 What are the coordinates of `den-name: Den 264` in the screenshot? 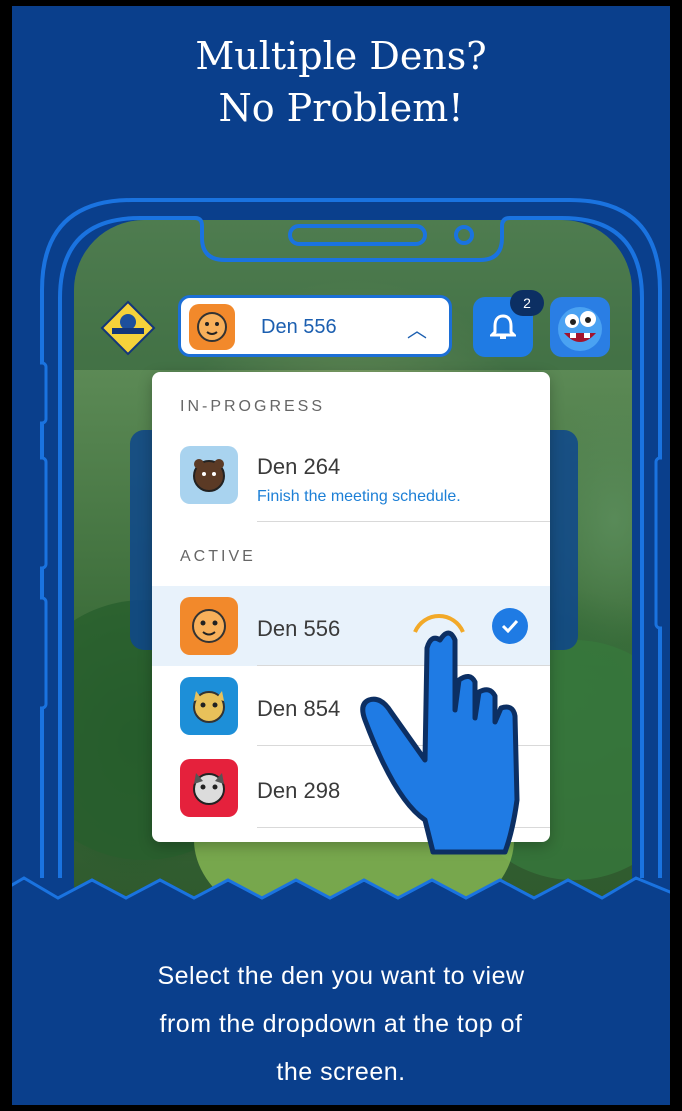 It's located at (299, 466).